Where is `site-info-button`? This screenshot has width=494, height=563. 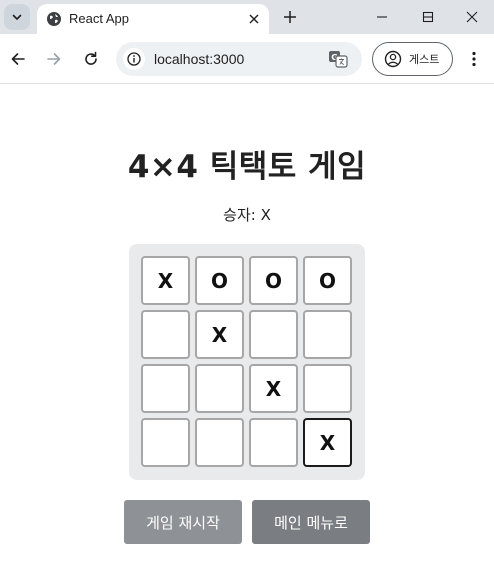
site-info-button is located at coordinates (134, 59).